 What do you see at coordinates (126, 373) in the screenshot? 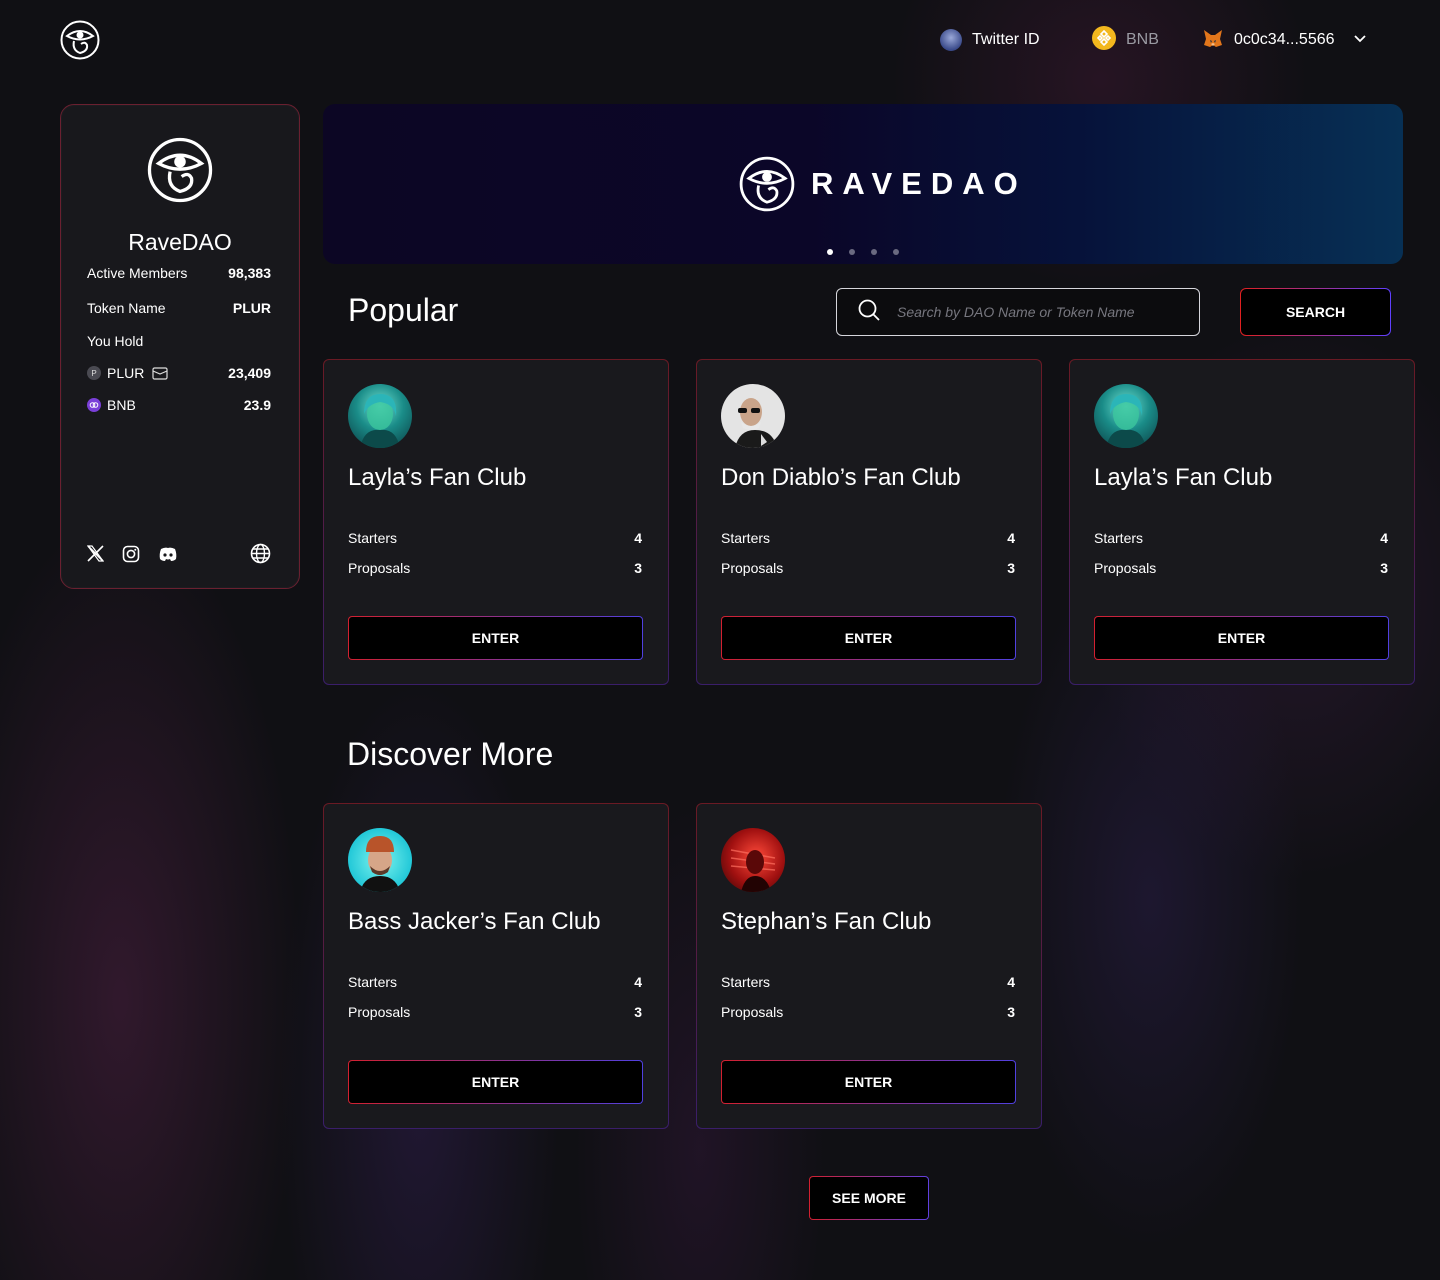
I see `holding-token-name: PLUR` at bounding box center [126, 373].